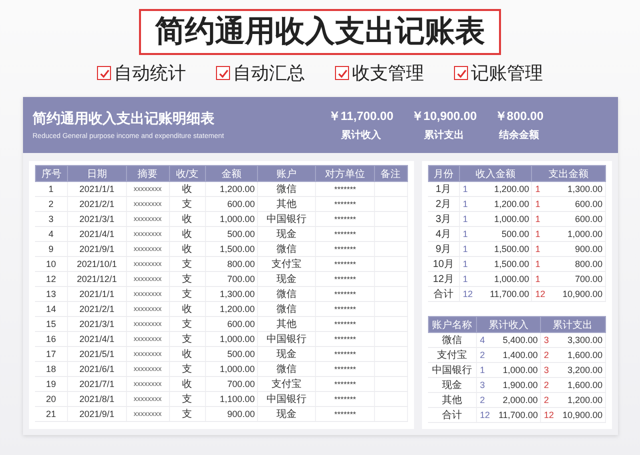 Image resolution: width=640 pixels, height=455 pixels. Describe the element at coordinates (508, 324) in the screenshot. I see `column-header: 累计收入` at that location.